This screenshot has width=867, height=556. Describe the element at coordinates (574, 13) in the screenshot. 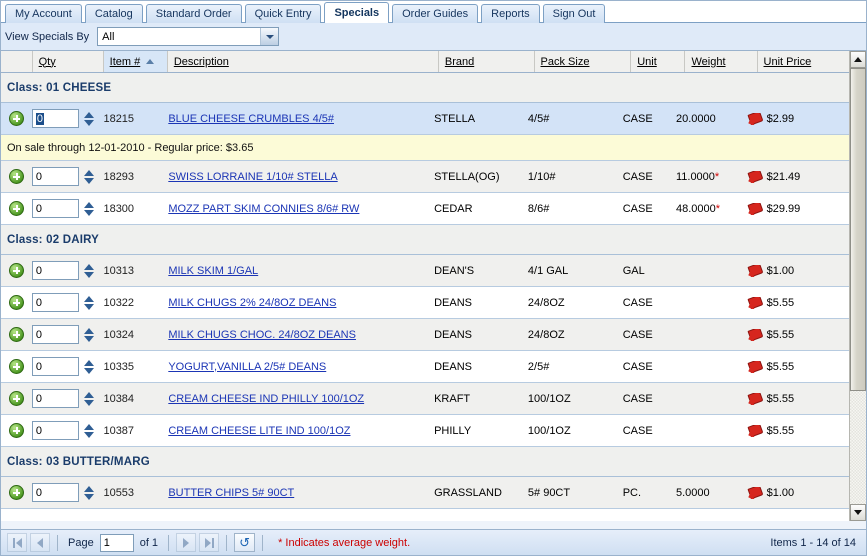

I see `tab-sign-out: Sign Out` at that location.